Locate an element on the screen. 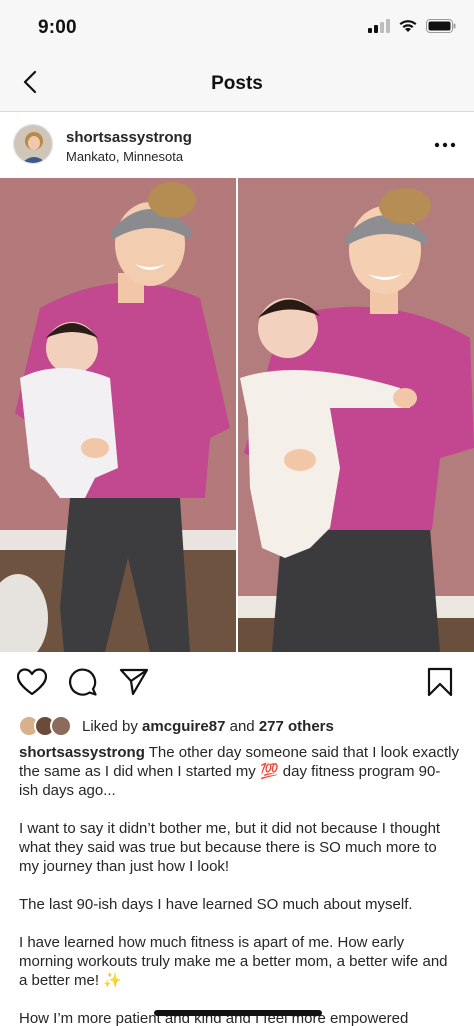 The width and height of the screenshot is (474, 1026). heart-icon is located at coordinates (32, 684).